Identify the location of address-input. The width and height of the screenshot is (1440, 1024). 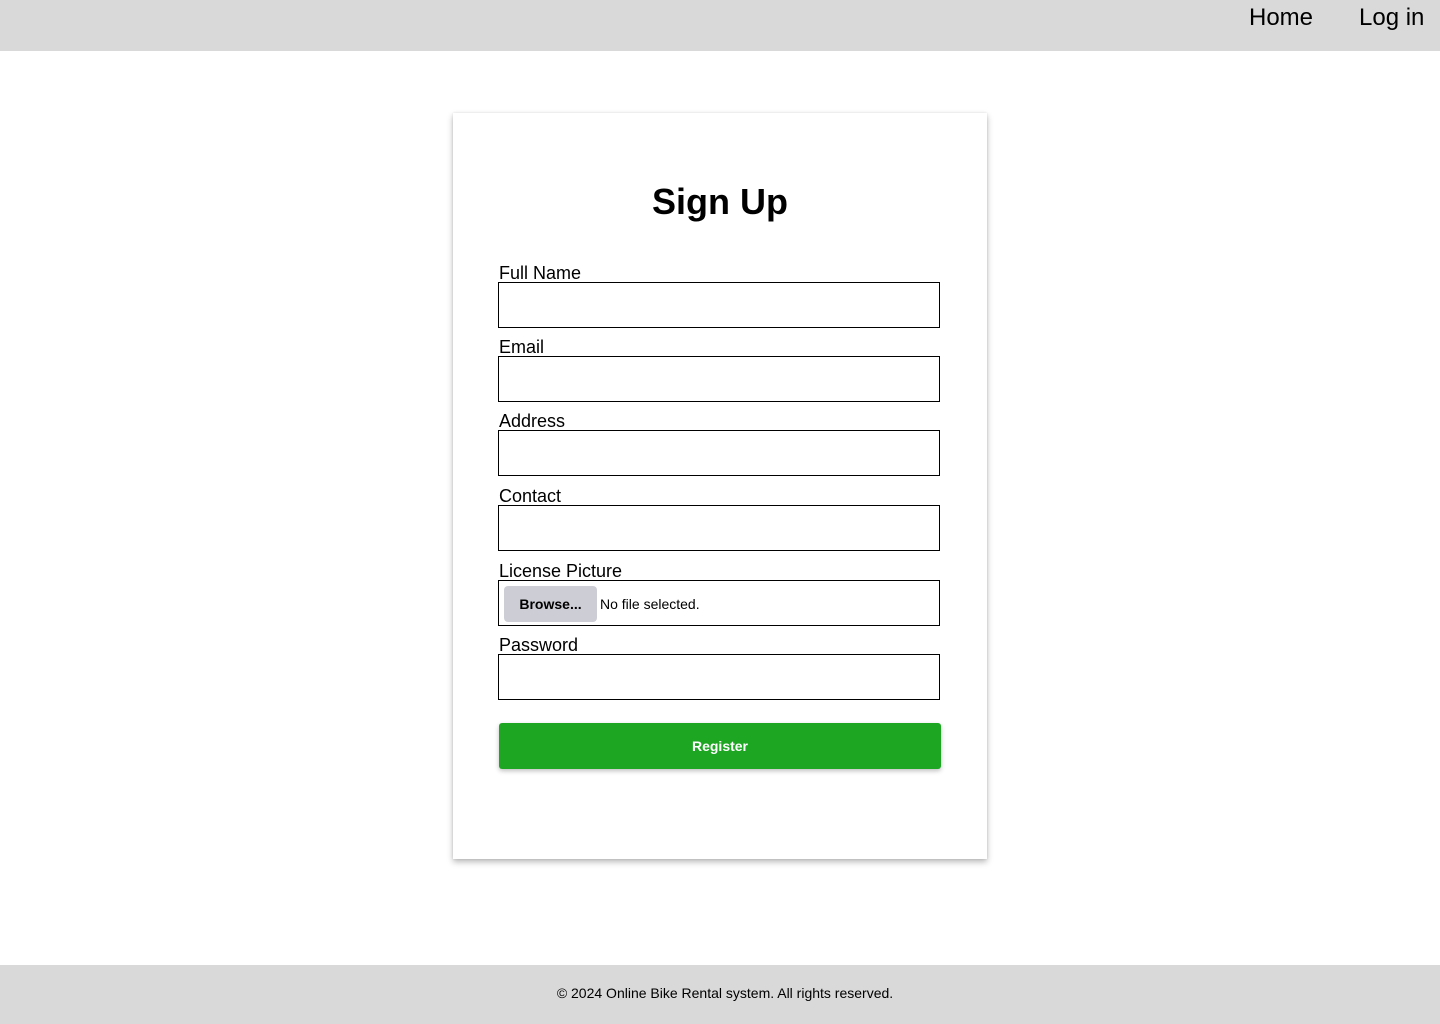
(719, 453).